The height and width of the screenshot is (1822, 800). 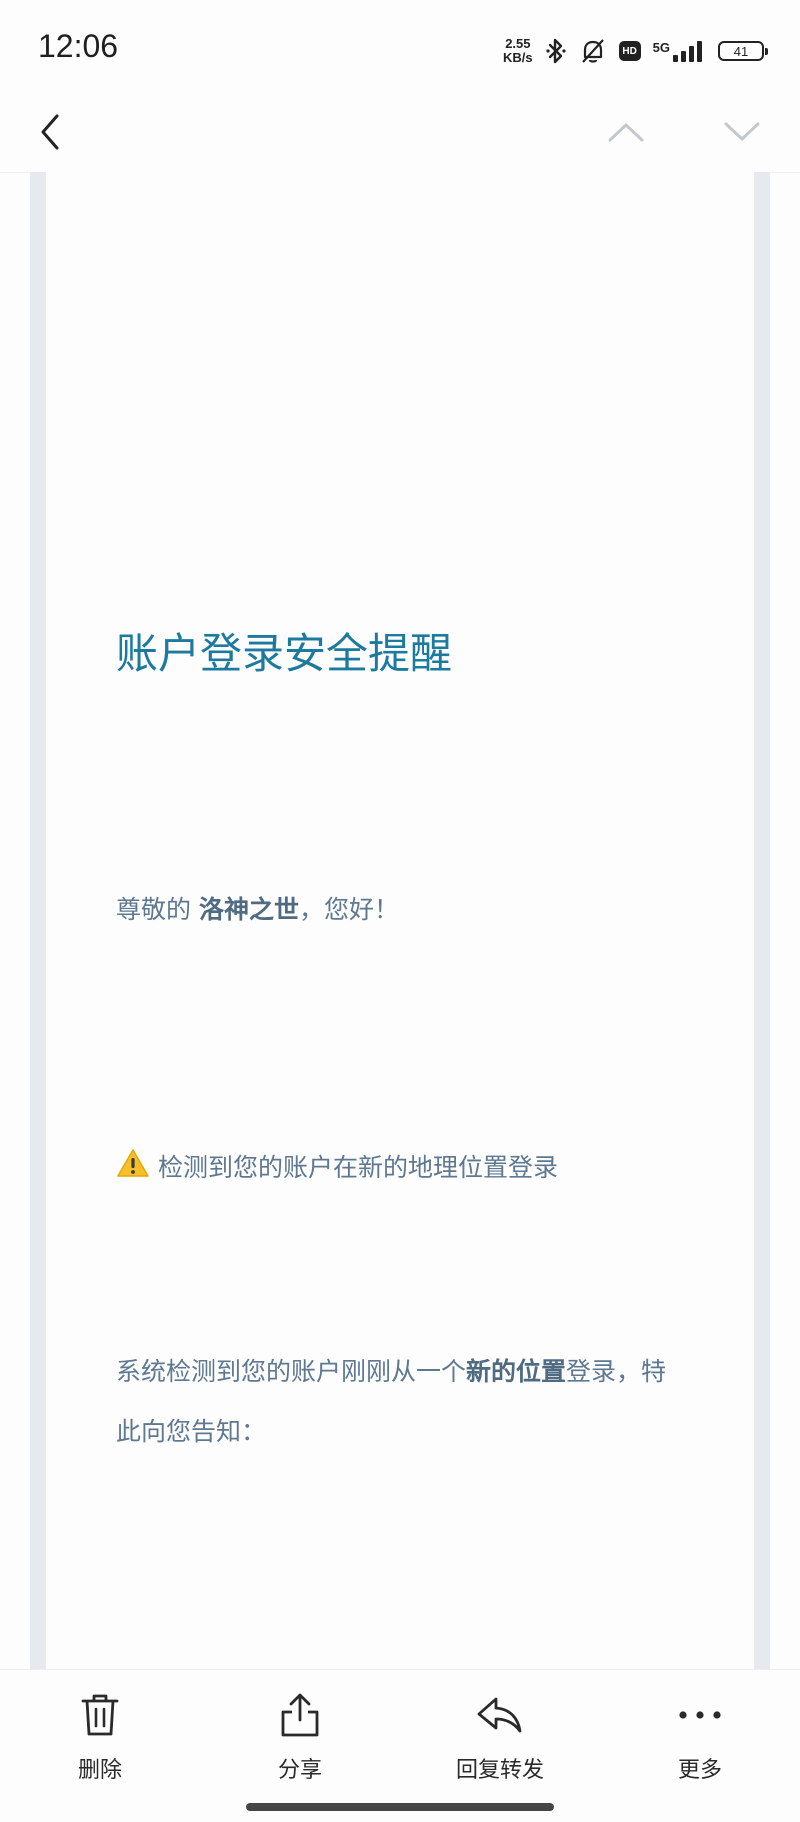 I want to click on more-label: 更多, so click(x=699, y=1770).